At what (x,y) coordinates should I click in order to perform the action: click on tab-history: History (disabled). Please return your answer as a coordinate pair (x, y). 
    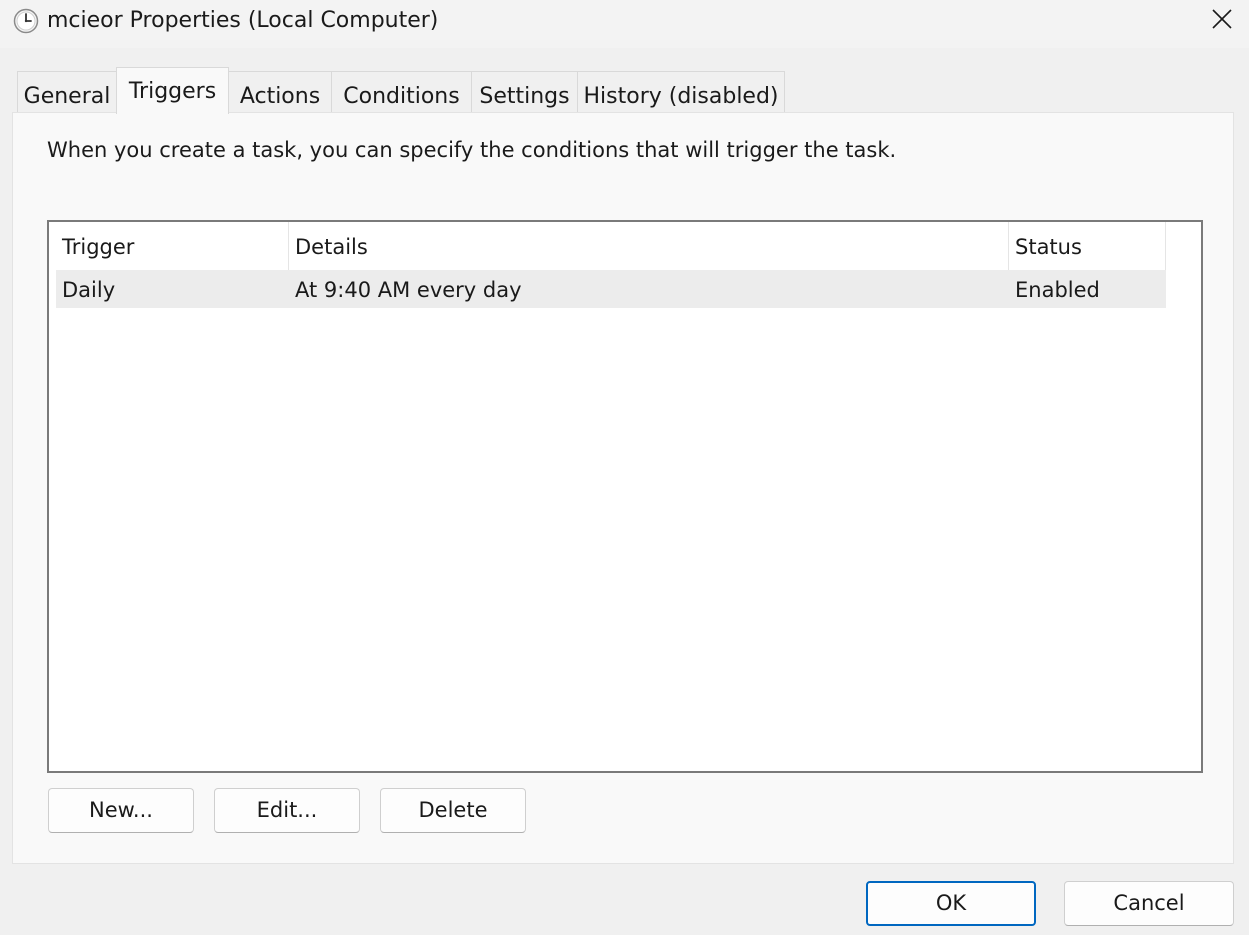
    Looking at the image, I should click on (681, 92).